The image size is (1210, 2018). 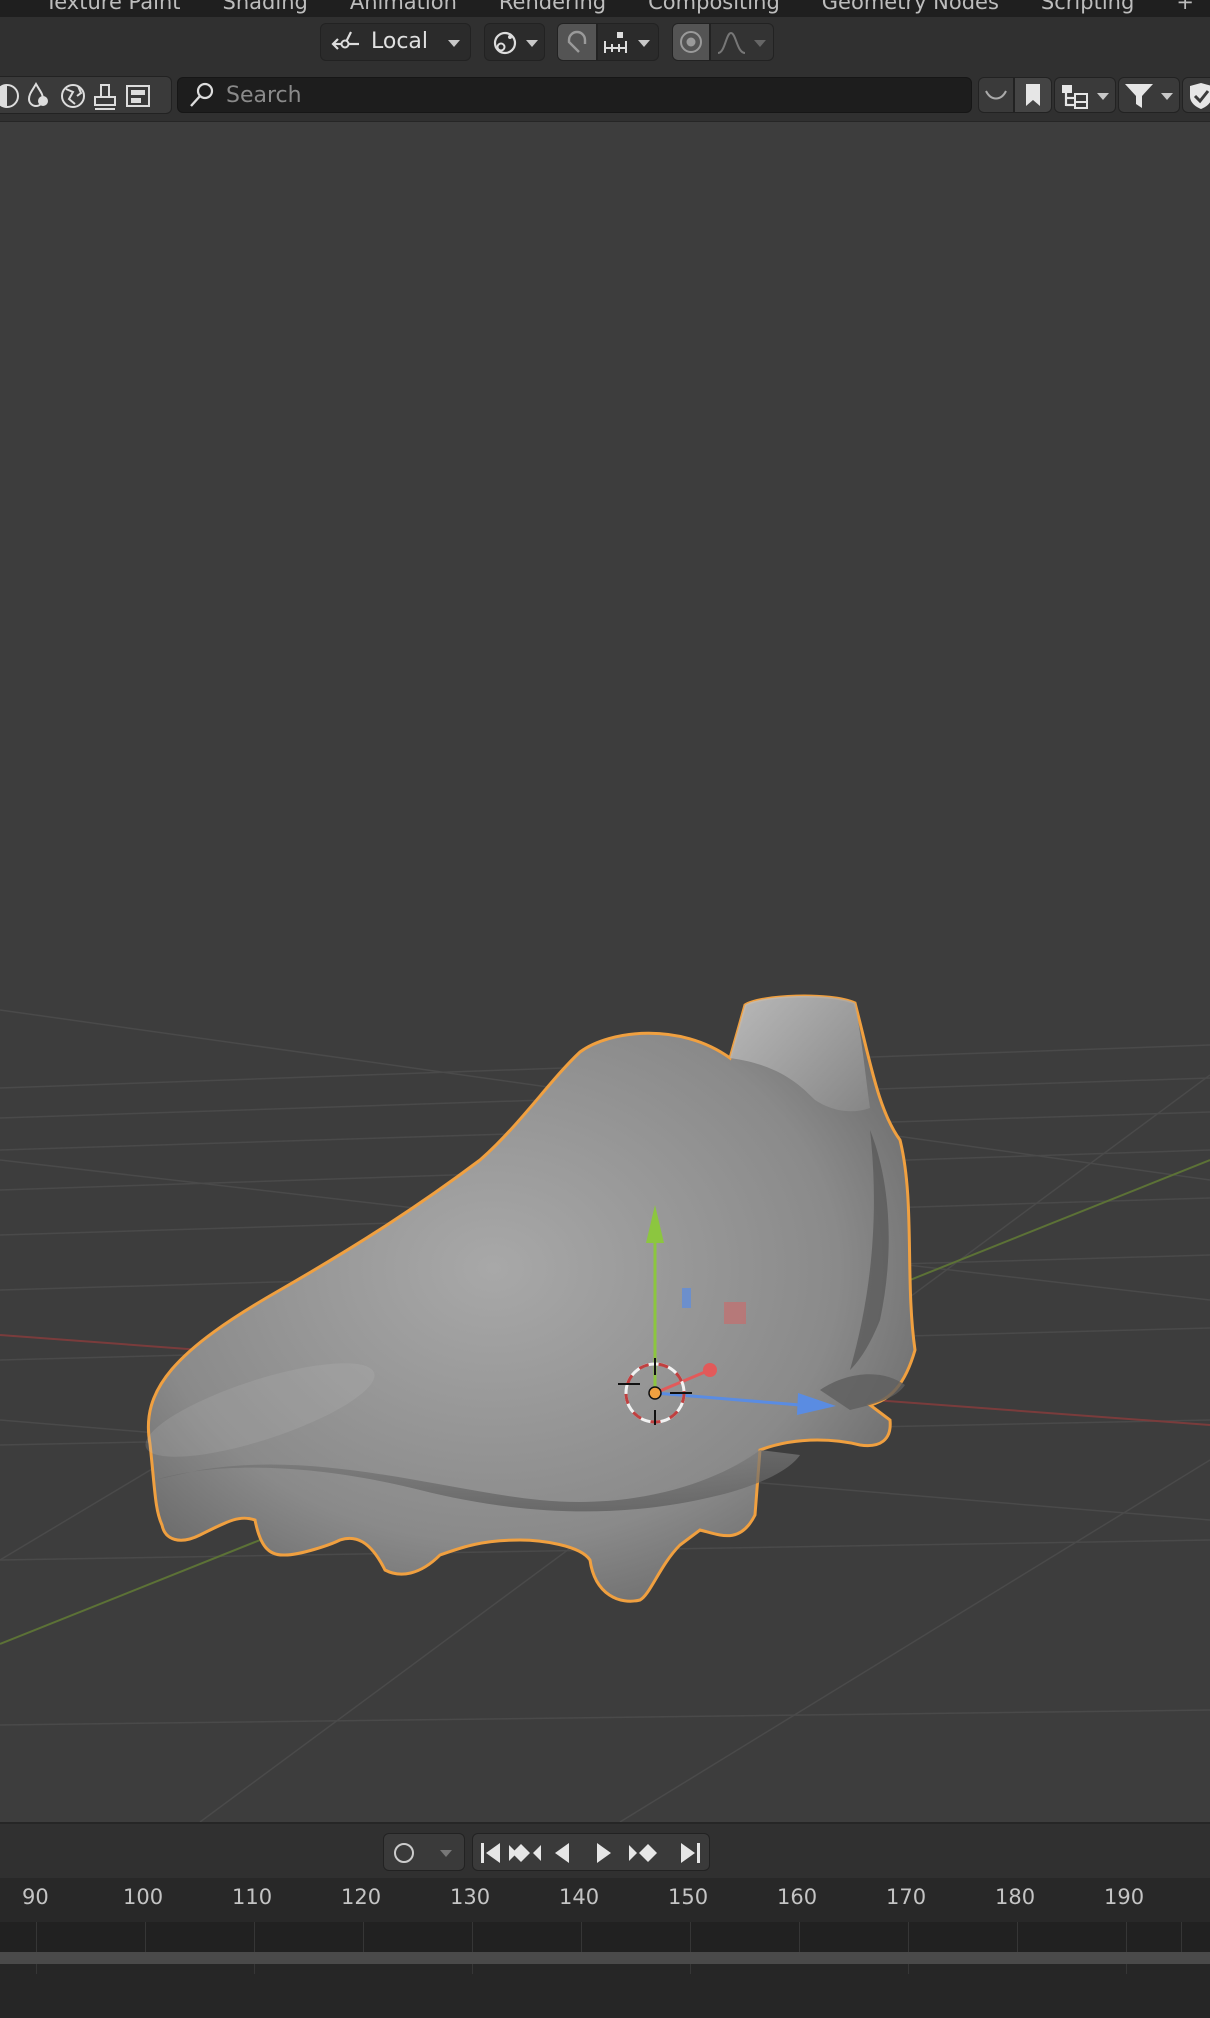 I want to click on outliner-tree-icon, so click(x=1075, y=97).